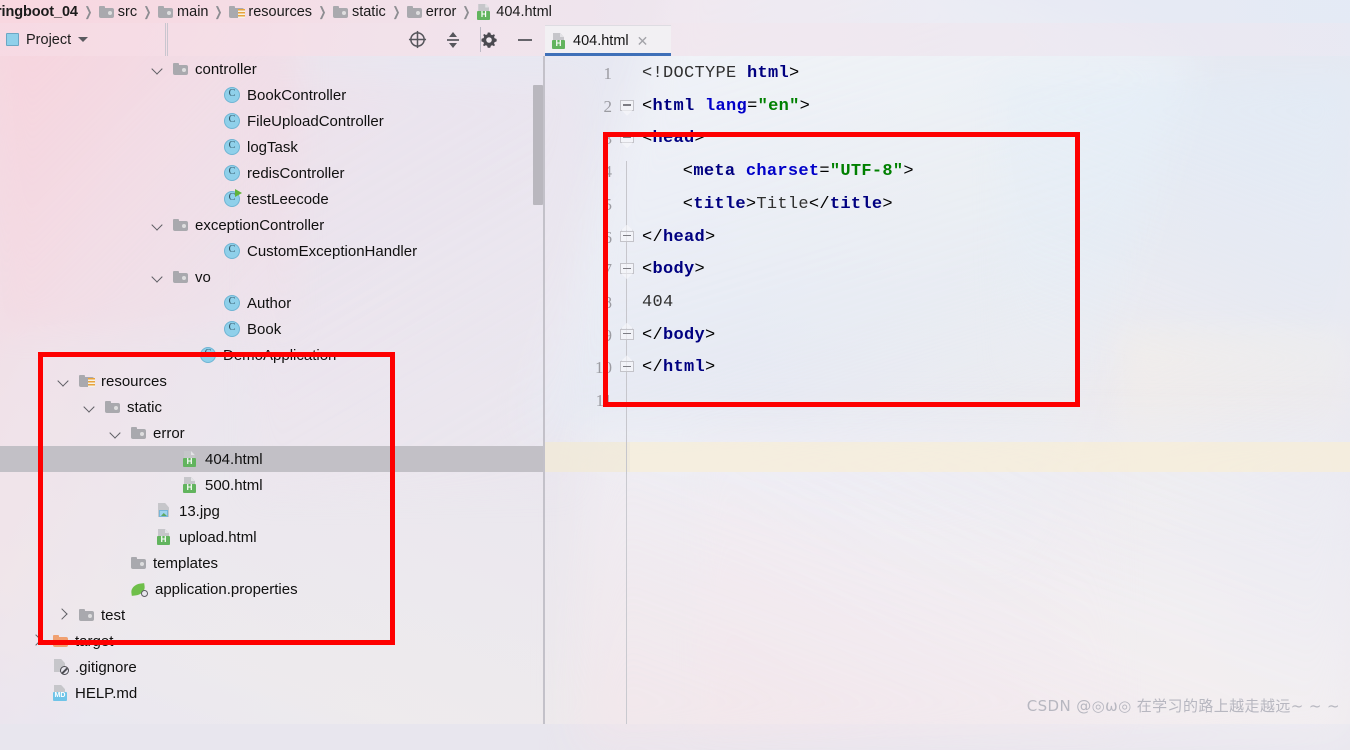  Describe the element at coordinates (272, 563) in the screenshot. I see `tree-row-templates: templates` at that location.